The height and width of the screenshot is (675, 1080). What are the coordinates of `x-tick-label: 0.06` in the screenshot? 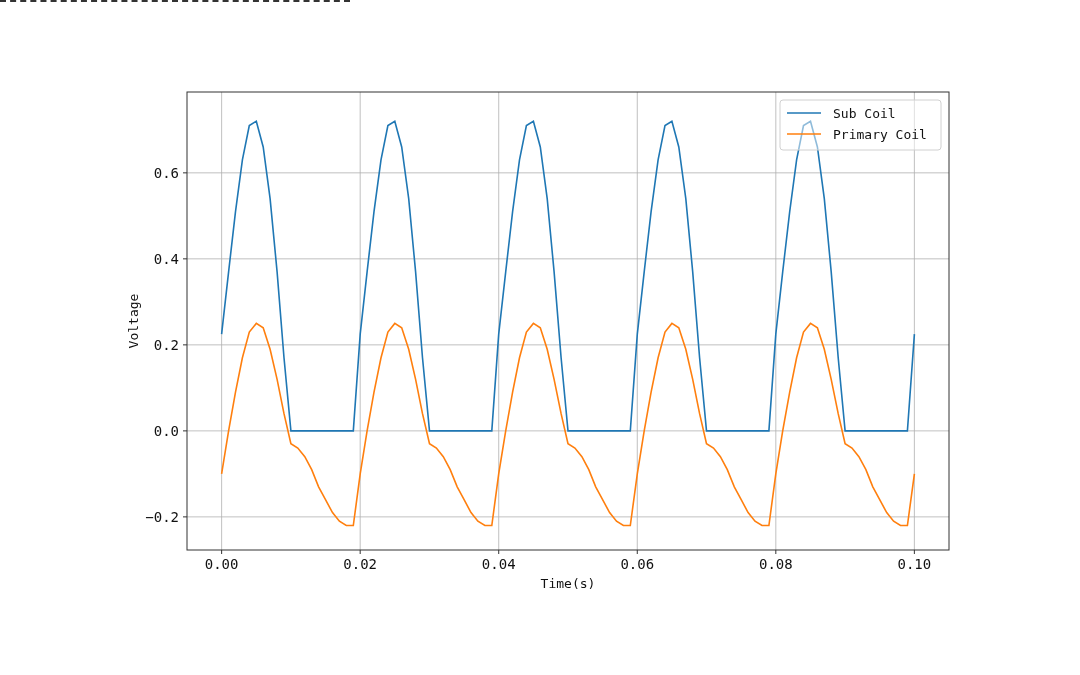 It's located at (637, 564).